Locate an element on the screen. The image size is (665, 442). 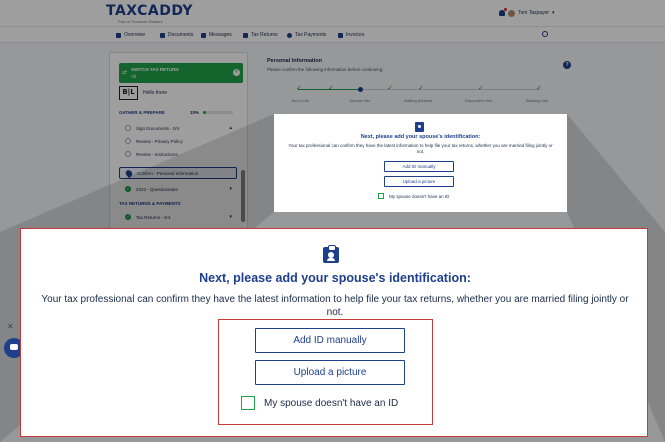
nav-tax-payments: Tax Payments is located at coordinates (306, 35).